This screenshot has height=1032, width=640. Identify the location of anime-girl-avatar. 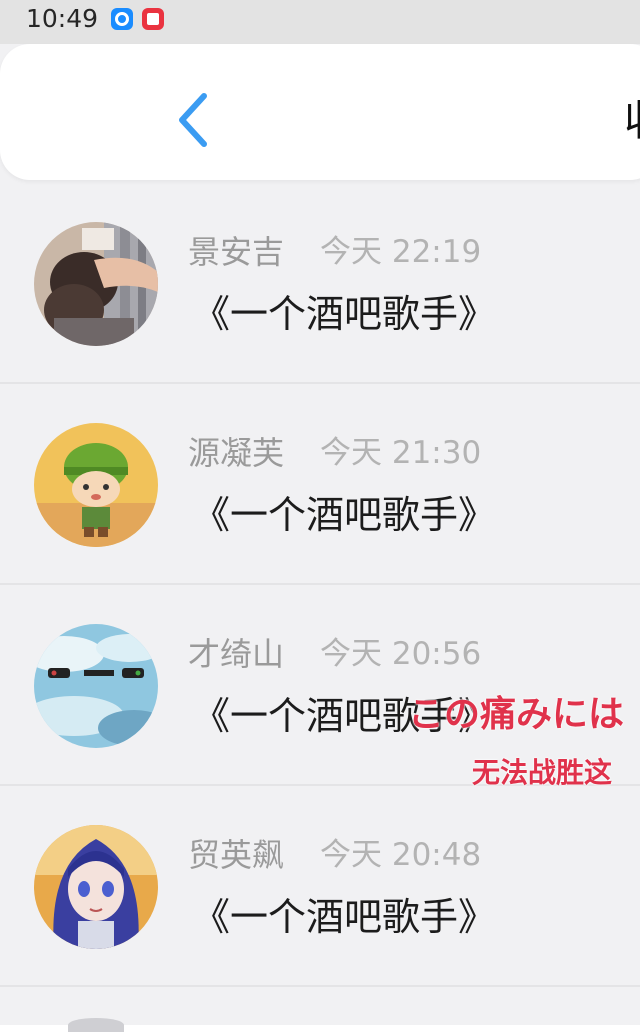
(96, 887).